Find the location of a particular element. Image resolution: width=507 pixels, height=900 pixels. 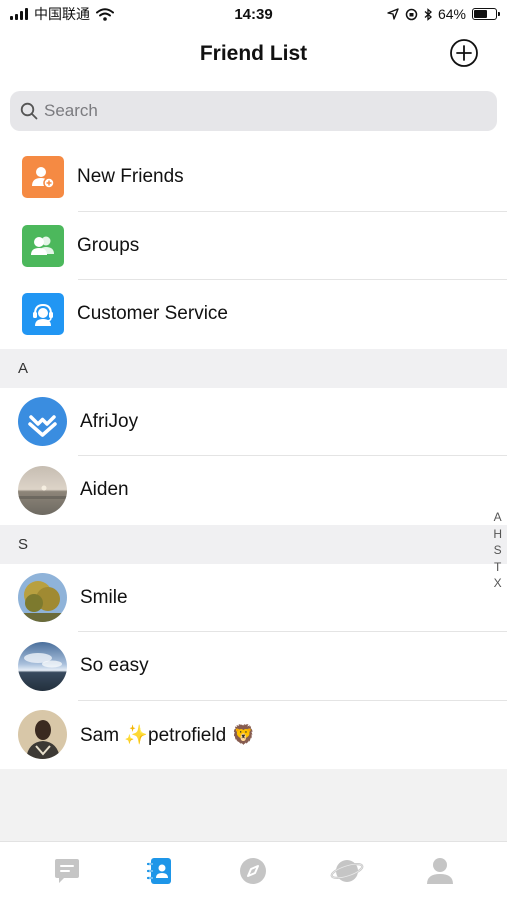

menu-item-groups: Groups is located at coordinates (253, 245).